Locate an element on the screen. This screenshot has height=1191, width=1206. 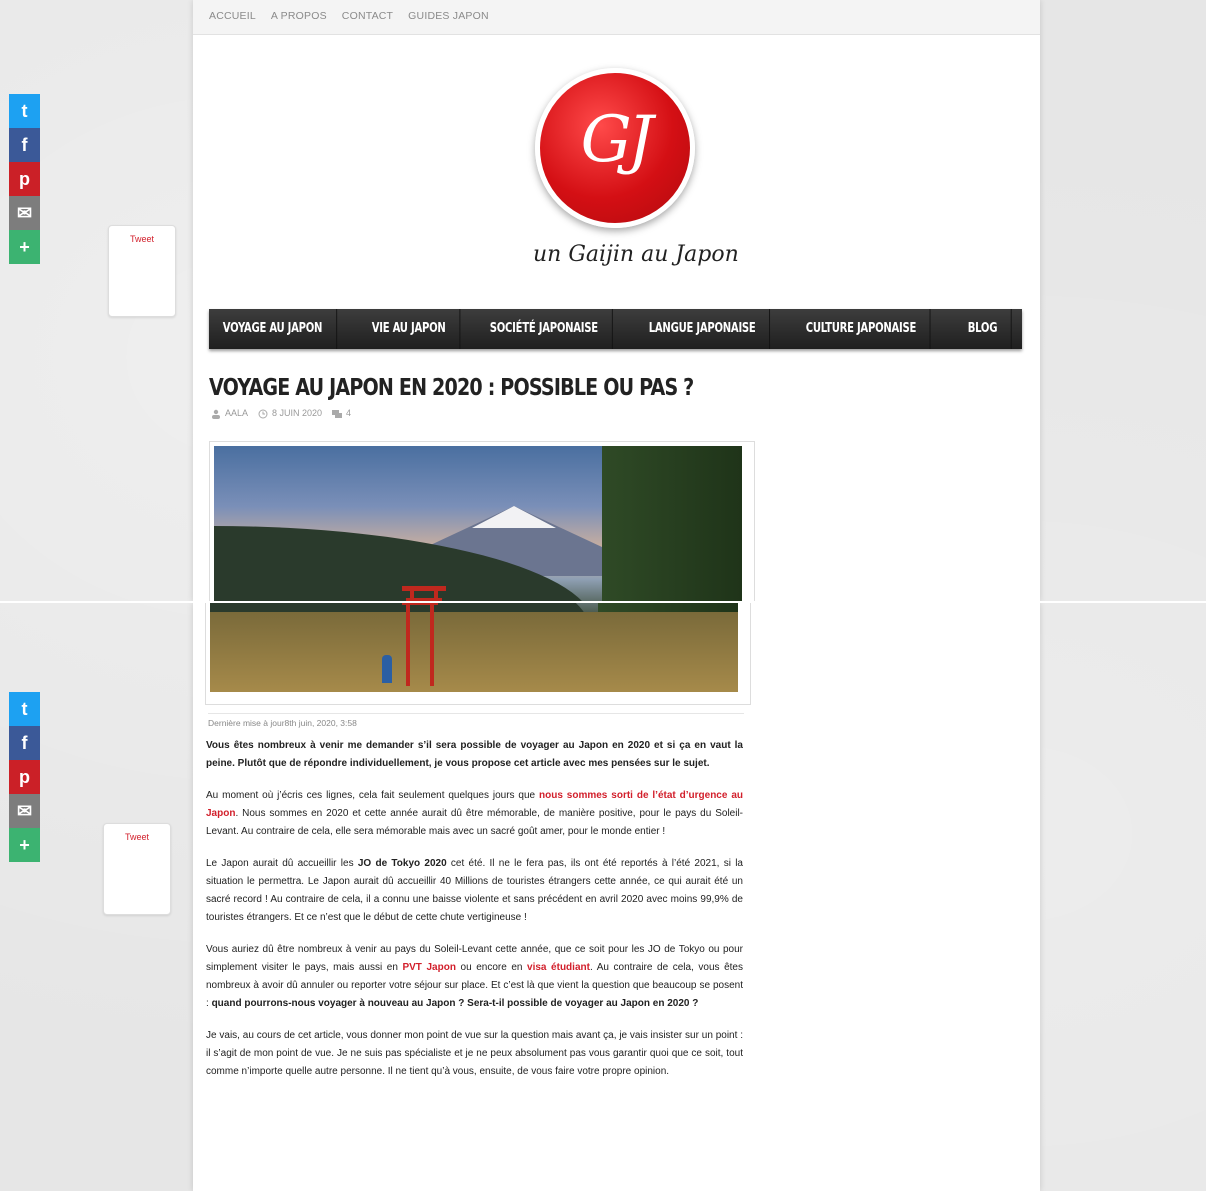
nav-voyage-au-japon: VOYAGE AU JAPON is located at coordinates (273, 329).